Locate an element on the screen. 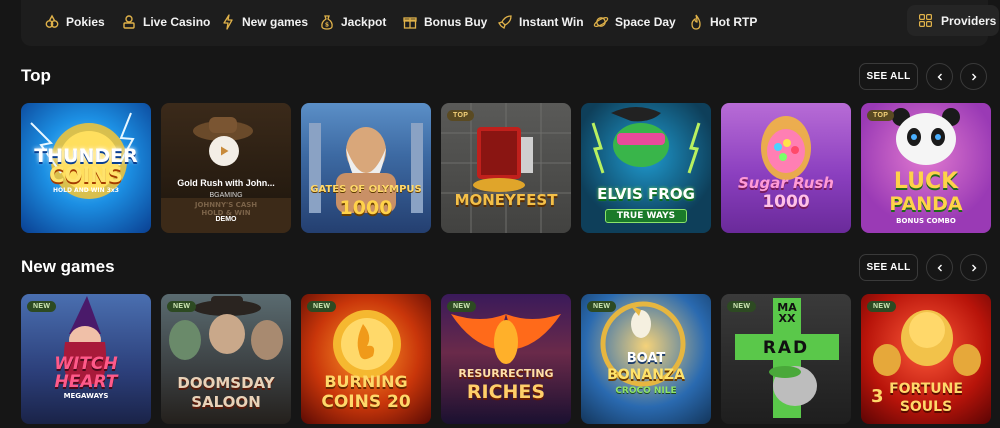 This screenshot has height=428, width=1000. grid-icon is located at coordinates (925, 20).